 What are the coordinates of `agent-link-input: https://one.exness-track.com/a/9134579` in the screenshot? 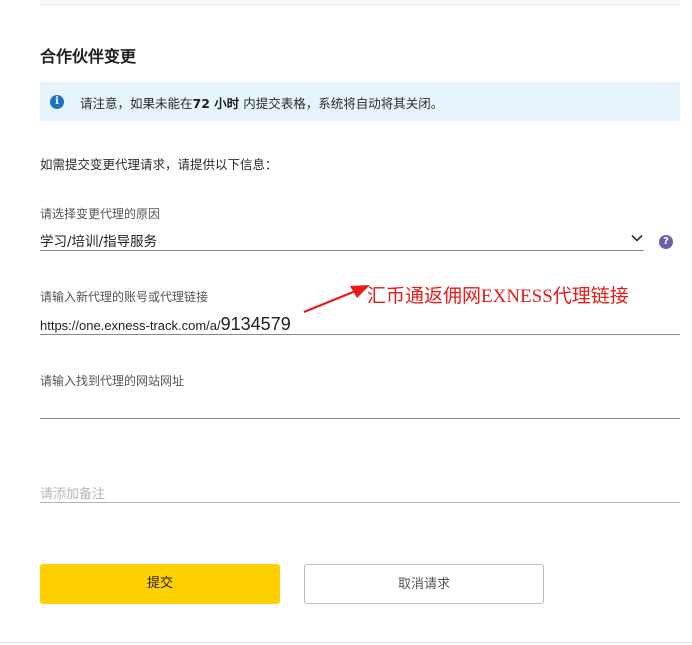 It's located at (165, 324).